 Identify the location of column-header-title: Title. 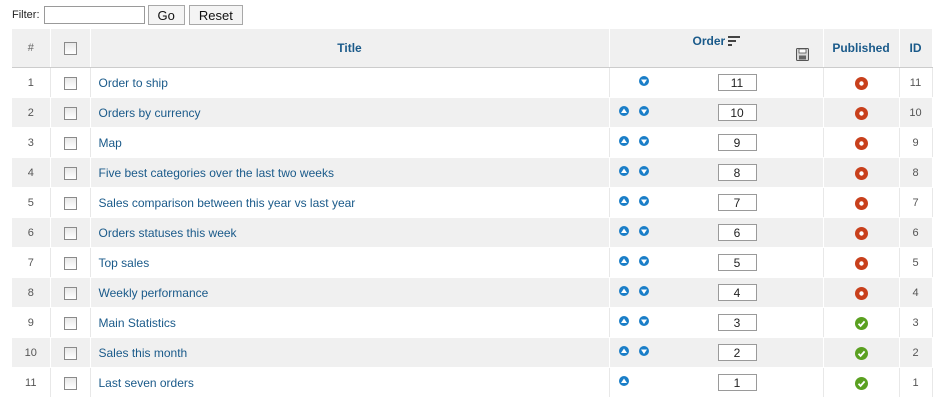
(350, 48).